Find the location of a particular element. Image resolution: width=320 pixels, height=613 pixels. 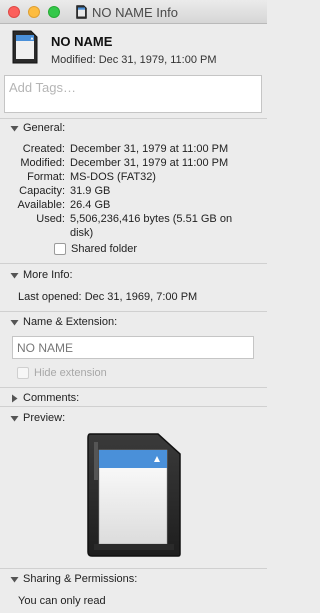

hide-extension-label: Hide extension is located at coordinates (70, 373).